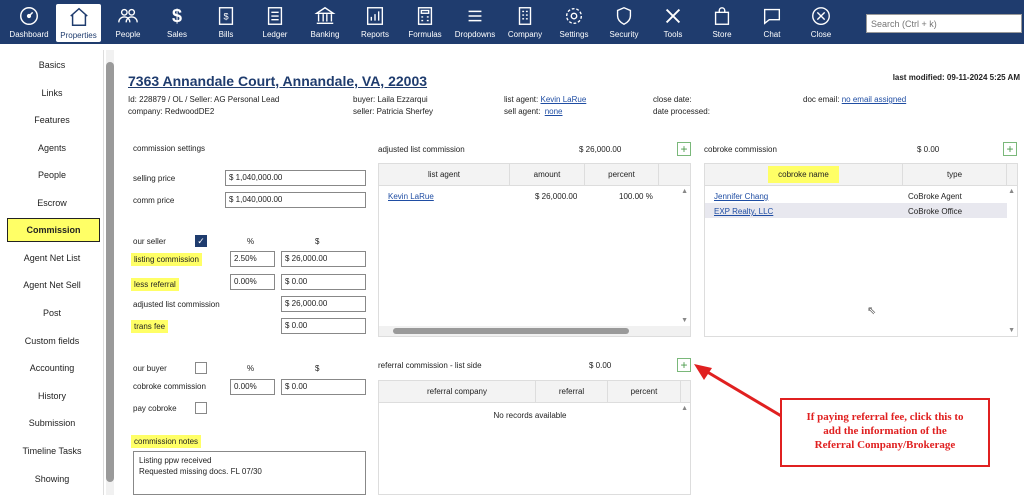  I want to click on sidebar-item-agent-net-list: Agent Net List, so click(52, 258).